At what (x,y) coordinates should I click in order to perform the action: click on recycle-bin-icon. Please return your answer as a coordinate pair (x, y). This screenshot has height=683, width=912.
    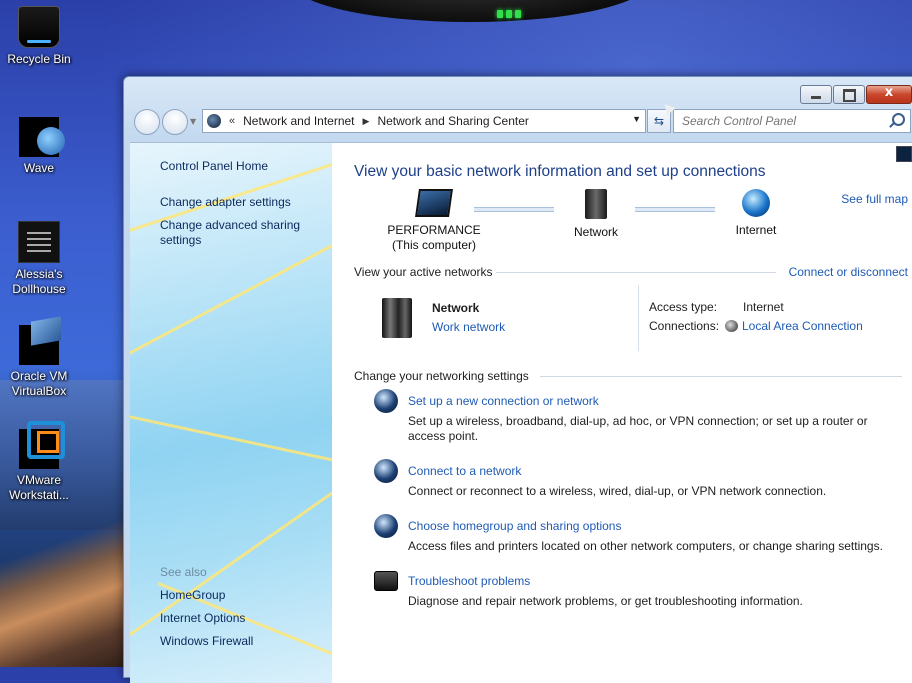
    Looking at the image, I should click on (39, 27).